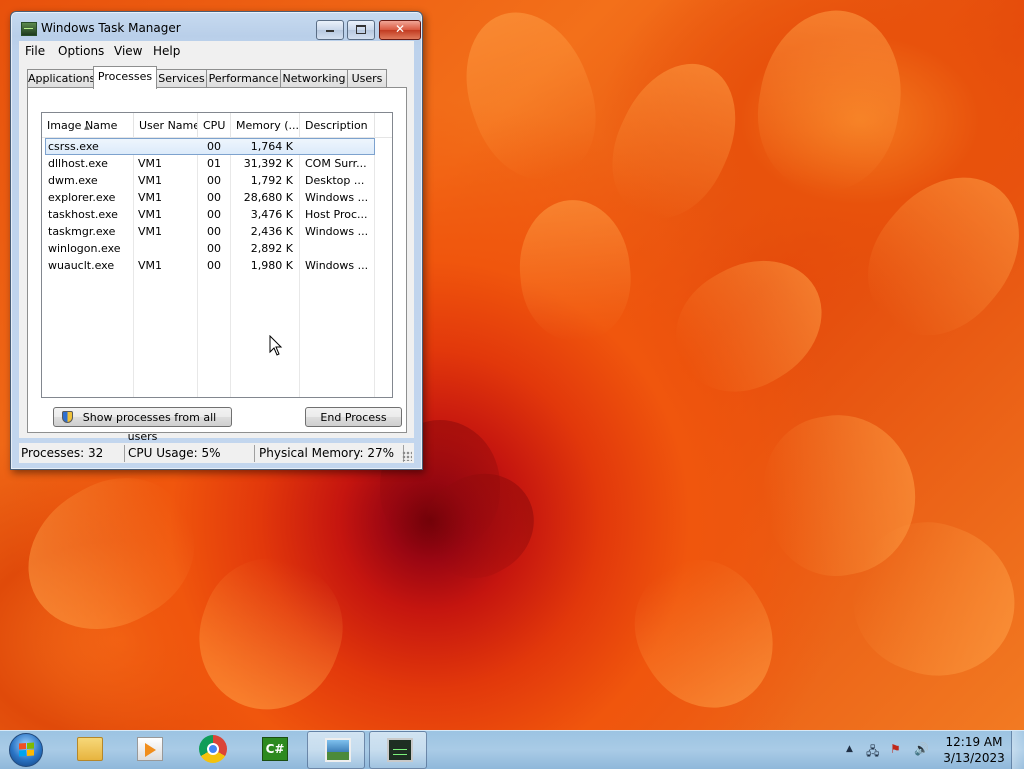 The width and height of the screenshot is (1024, 769). What do you see at coordinates (974, 742) in the screenshot?
I see `clock-time: 12:19 AM` at bounding box center [974, 742].